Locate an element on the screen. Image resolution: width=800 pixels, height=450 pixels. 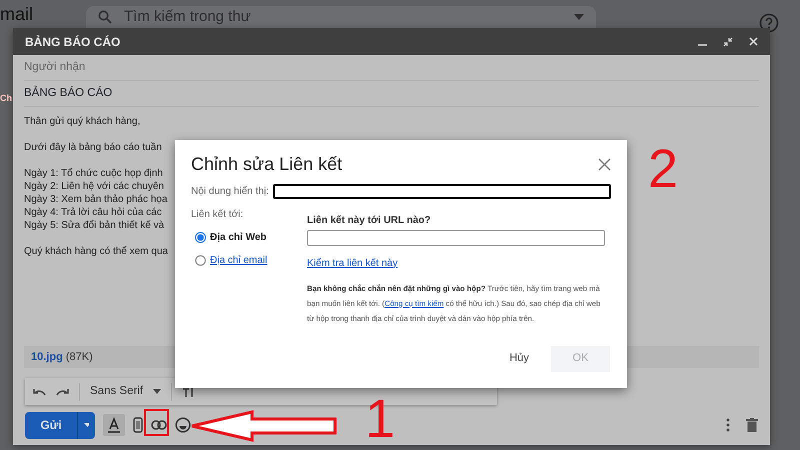
attach-icon is located at coordinates (138, 425).